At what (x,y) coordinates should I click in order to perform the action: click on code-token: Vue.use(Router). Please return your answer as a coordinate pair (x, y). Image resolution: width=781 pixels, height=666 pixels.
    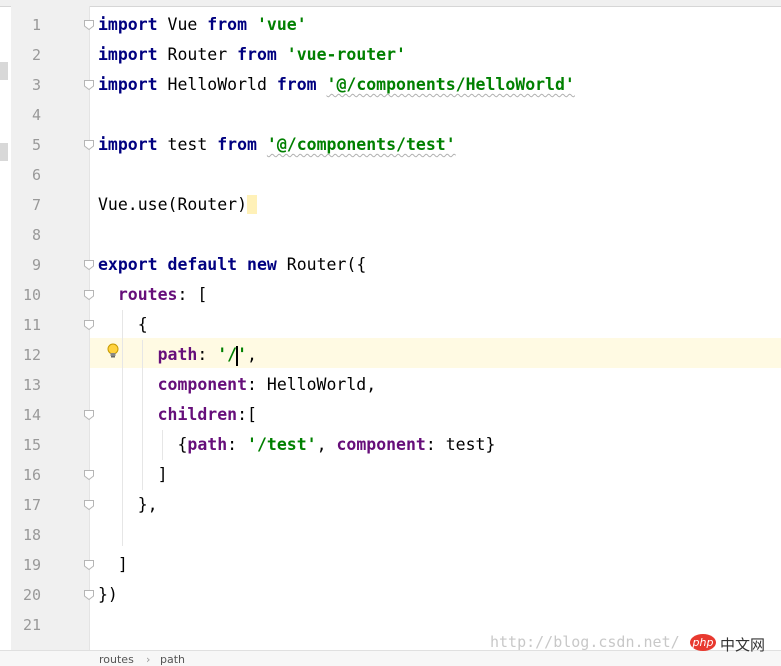
    Looking at the image, I should click on (173, 204).